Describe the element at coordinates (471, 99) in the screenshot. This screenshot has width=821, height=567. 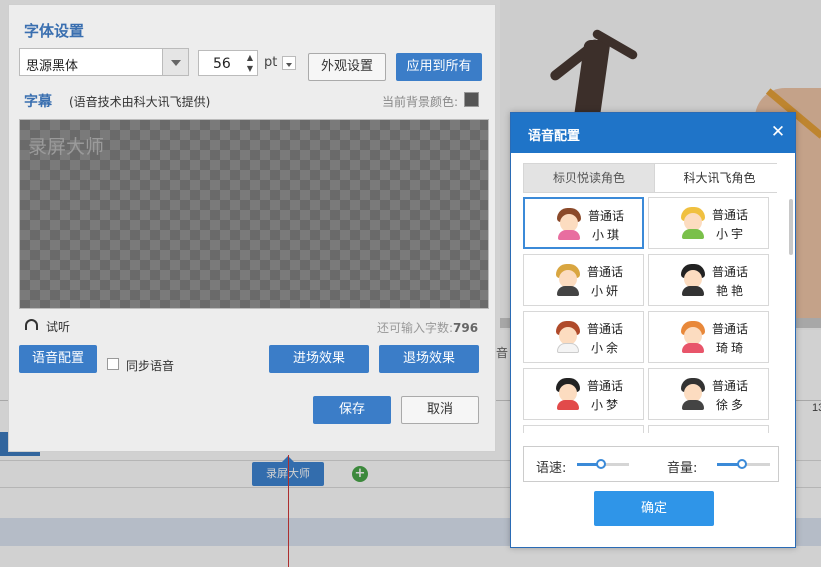
I see `bg-color-swatch` at that location.